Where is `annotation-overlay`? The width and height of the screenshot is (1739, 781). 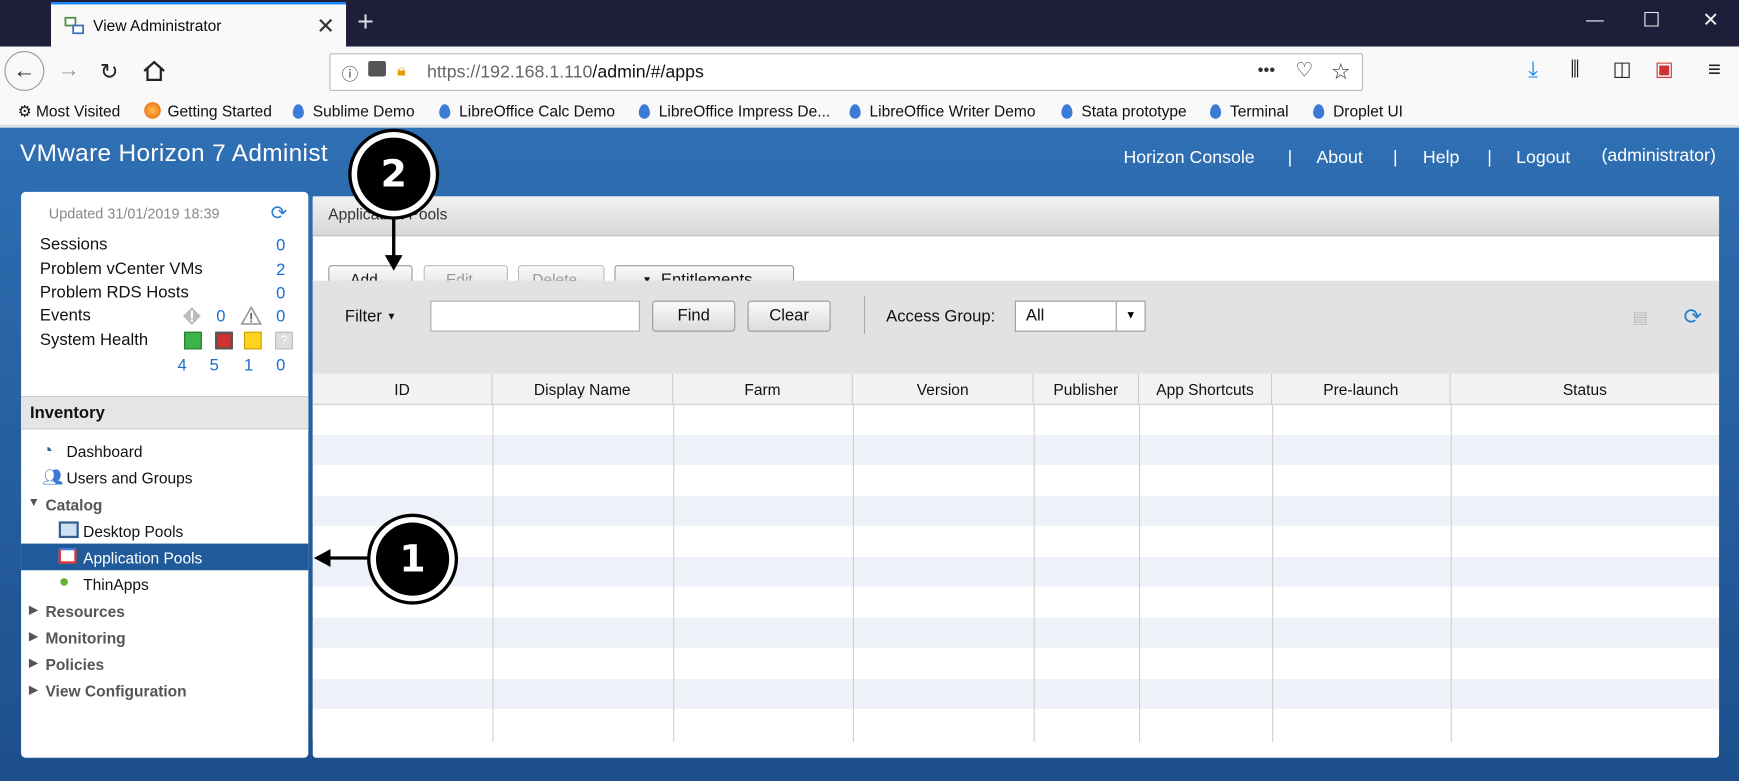 annotation-overlay is located at coordinates (358, 392).